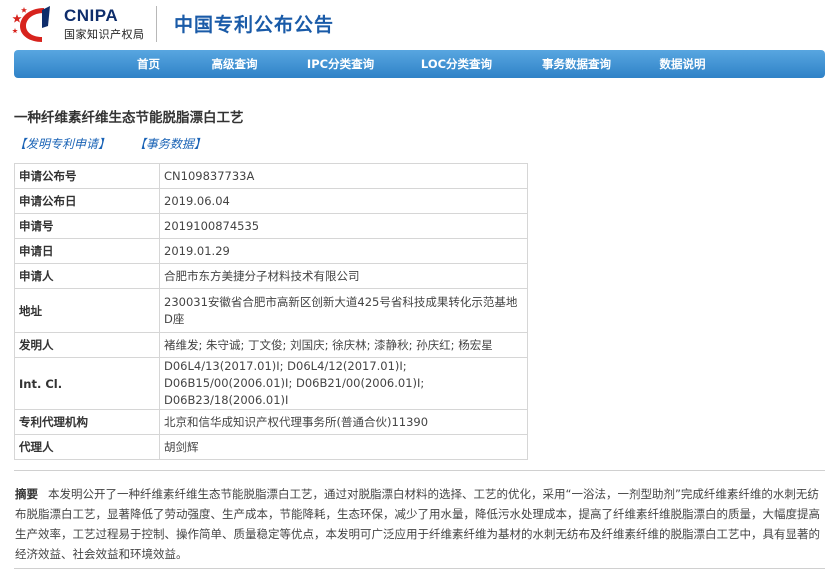  Describe the element at coordinates (87, 276) in the screenshot. I see `field-label: 申请人` at that location.